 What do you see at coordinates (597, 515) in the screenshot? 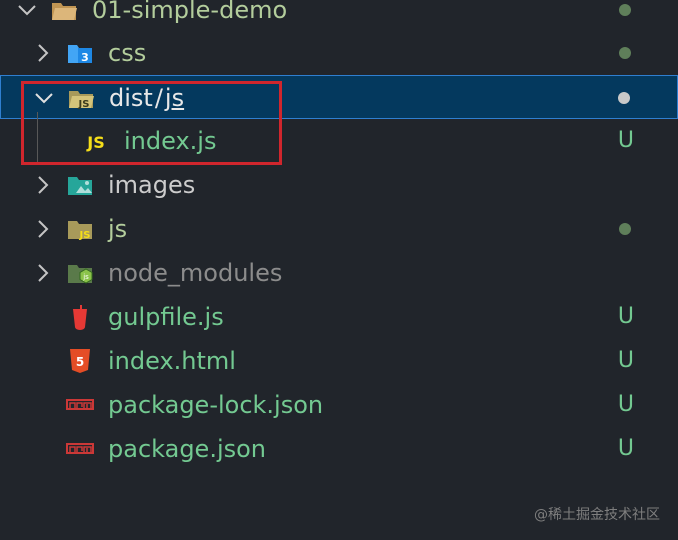
I see `watermark: @稀土掘金技术社区` at bounding box center [597, 515].